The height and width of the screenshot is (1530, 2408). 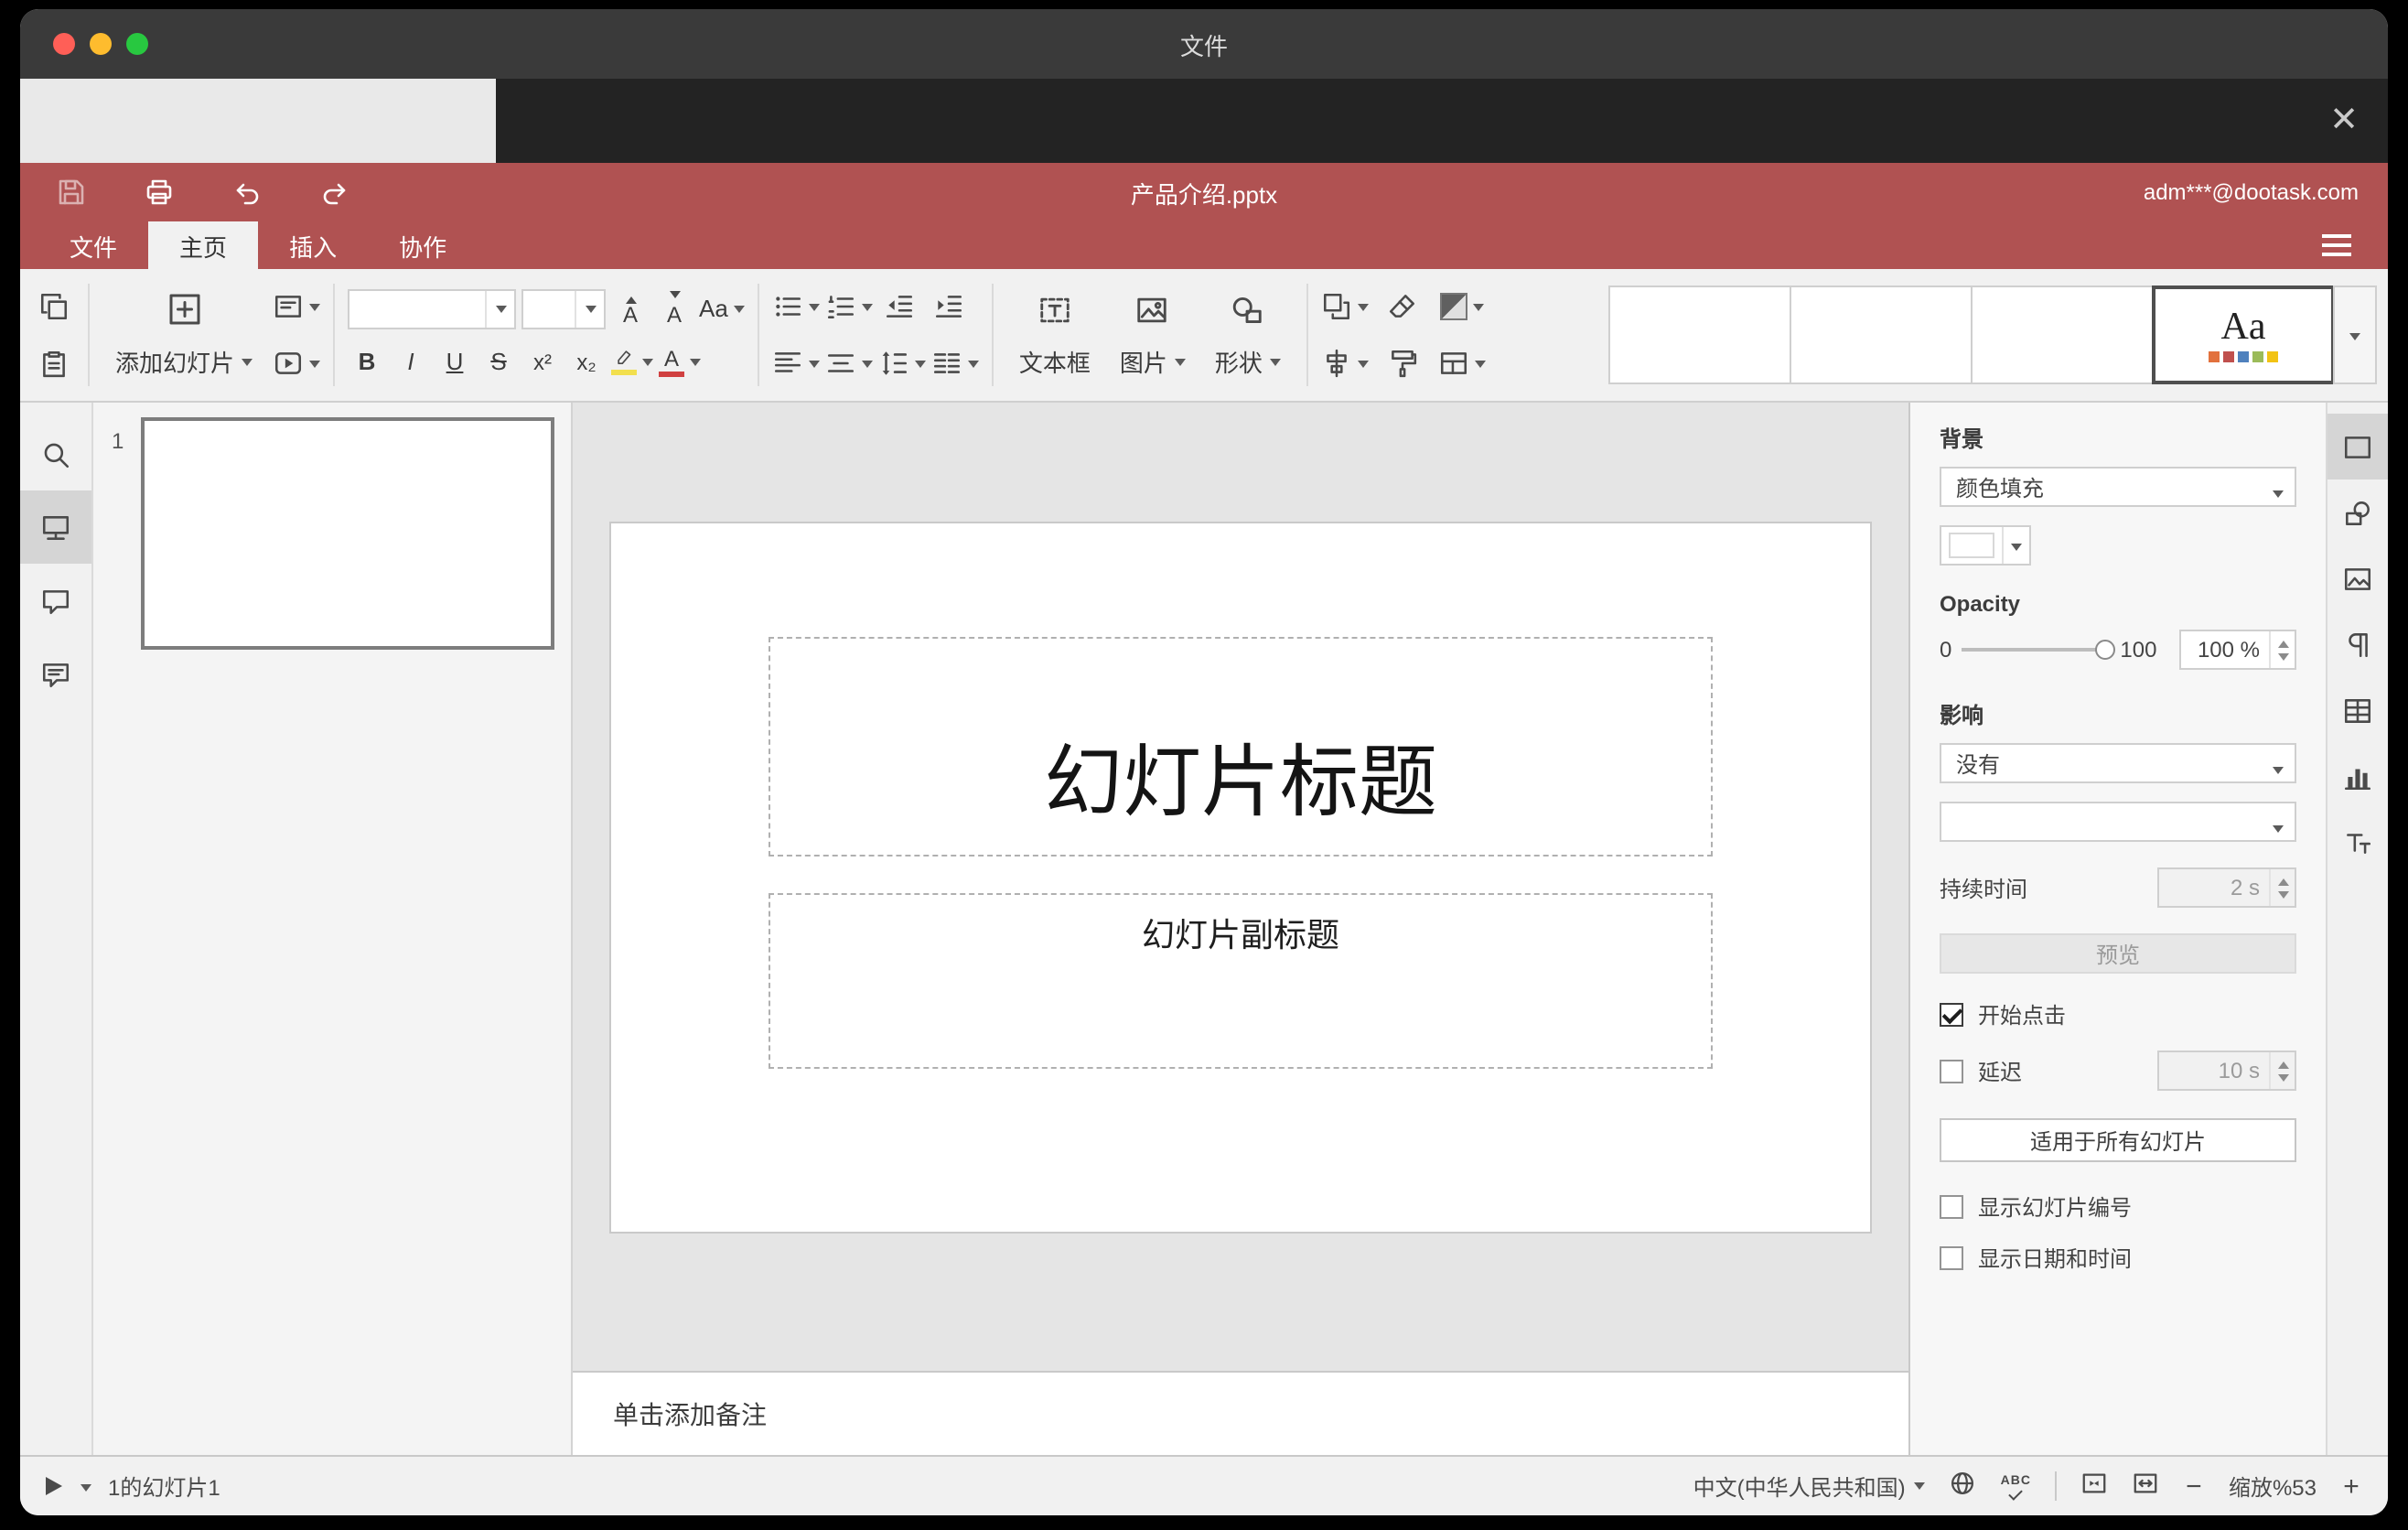 What do you see at coordinates (2104, 650) in the screenshot?
I see `opacity-slider-thumb` at bounding box center [2104, 650].